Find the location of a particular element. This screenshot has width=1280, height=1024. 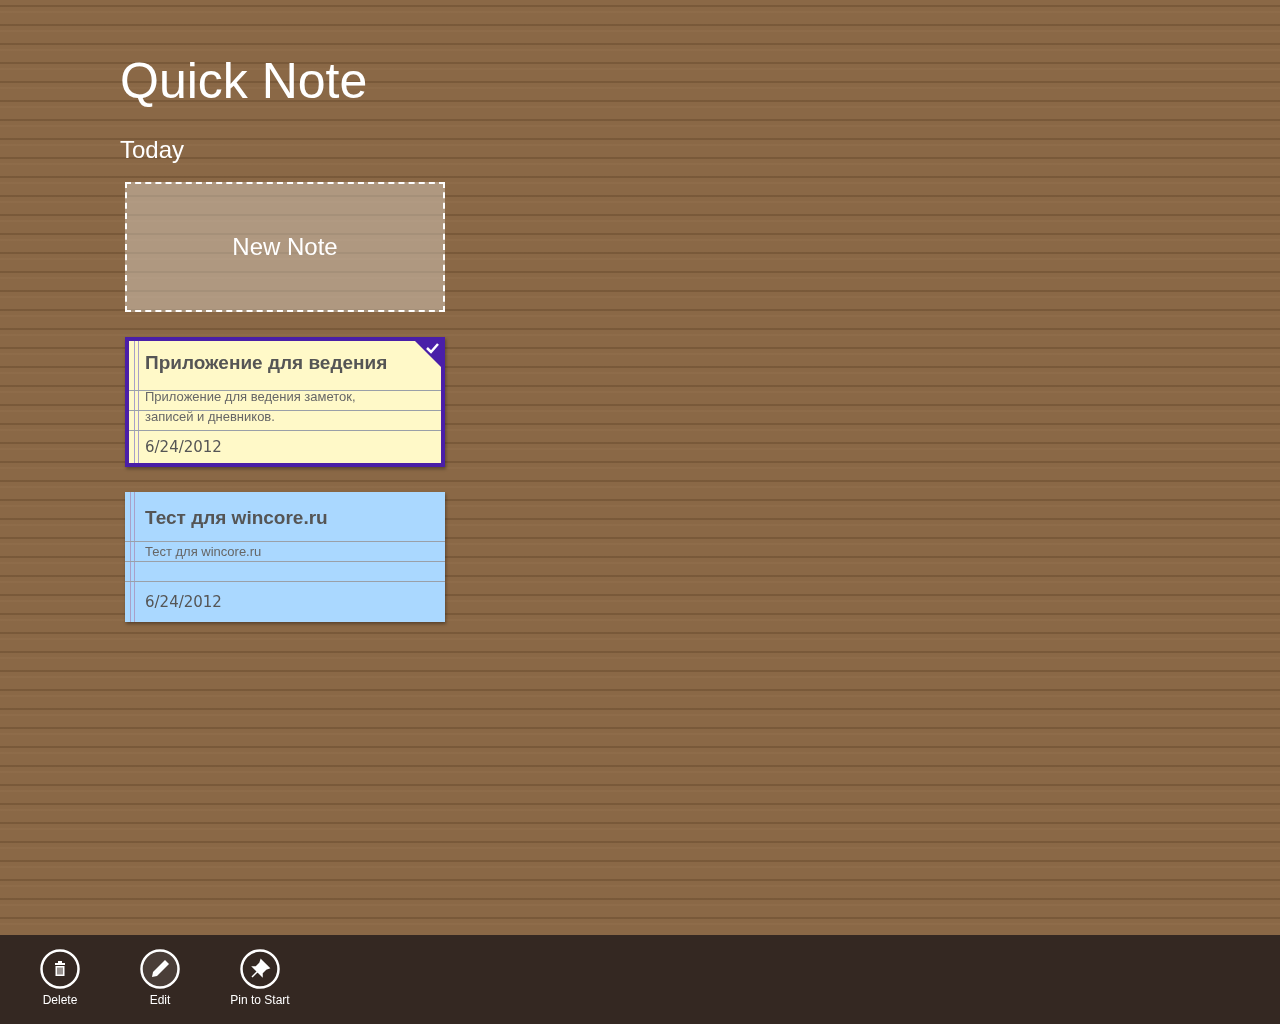

pencil-icon is located at coordinates (160, 969).